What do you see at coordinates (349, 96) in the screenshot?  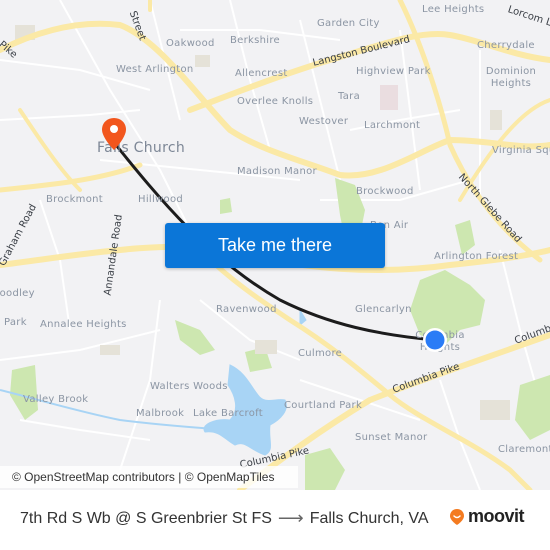 I see `place-label: Tara` at bounding box center [349, 96].